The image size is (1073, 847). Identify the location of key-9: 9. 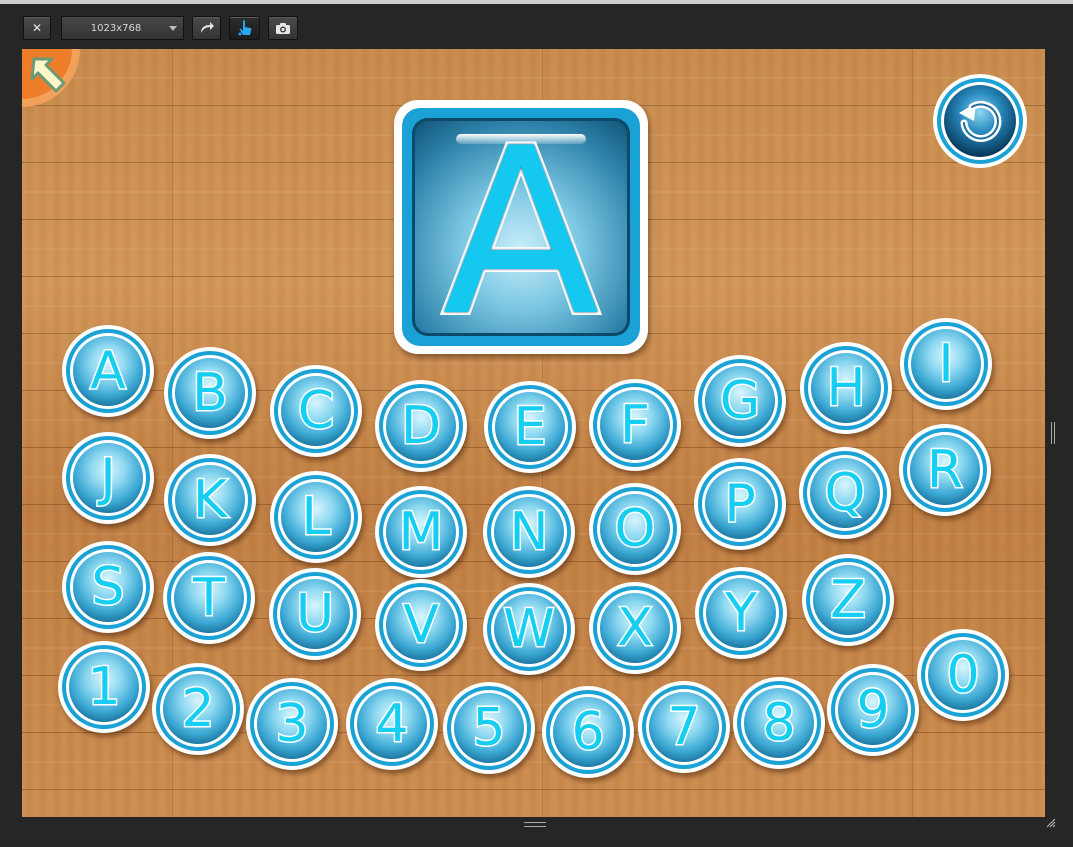
(873, 710).